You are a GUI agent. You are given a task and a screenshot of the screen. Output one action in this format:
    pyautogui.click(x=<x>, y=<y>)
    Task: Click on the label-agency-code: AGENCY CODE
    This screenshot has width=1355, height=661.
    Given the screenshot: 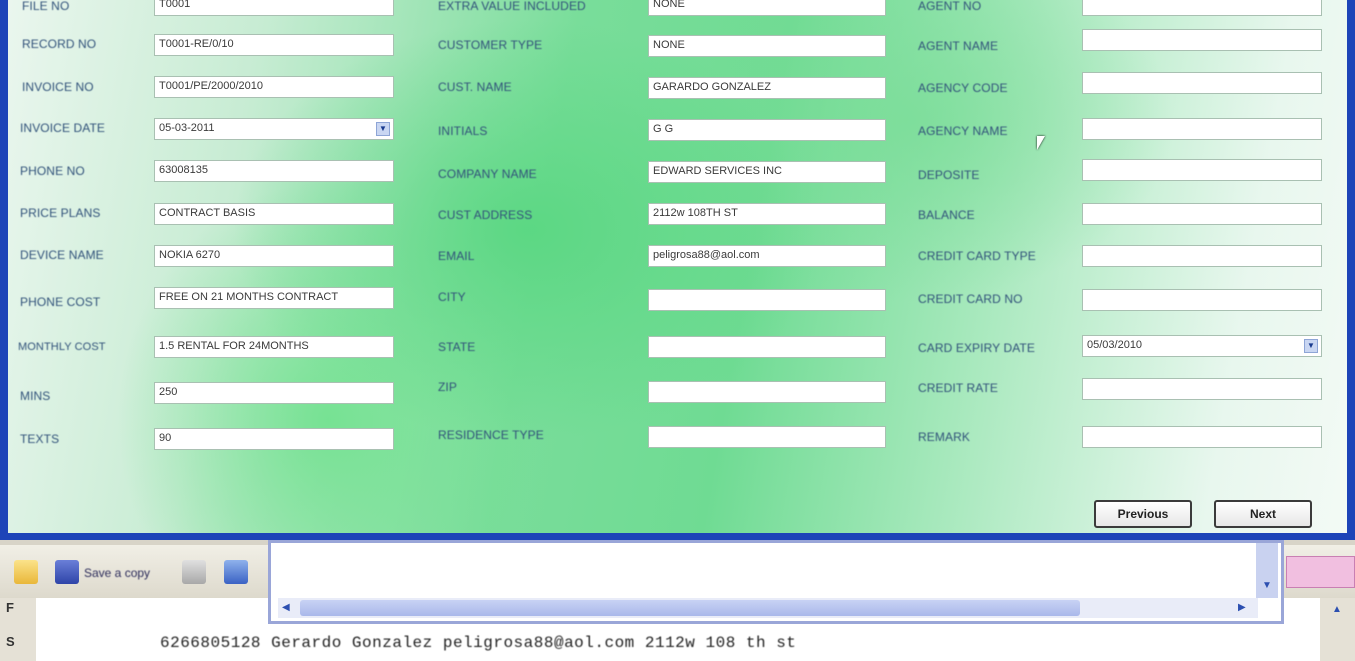 What is the action you would take?
    pyautogui.click(x=963, y=88)
    